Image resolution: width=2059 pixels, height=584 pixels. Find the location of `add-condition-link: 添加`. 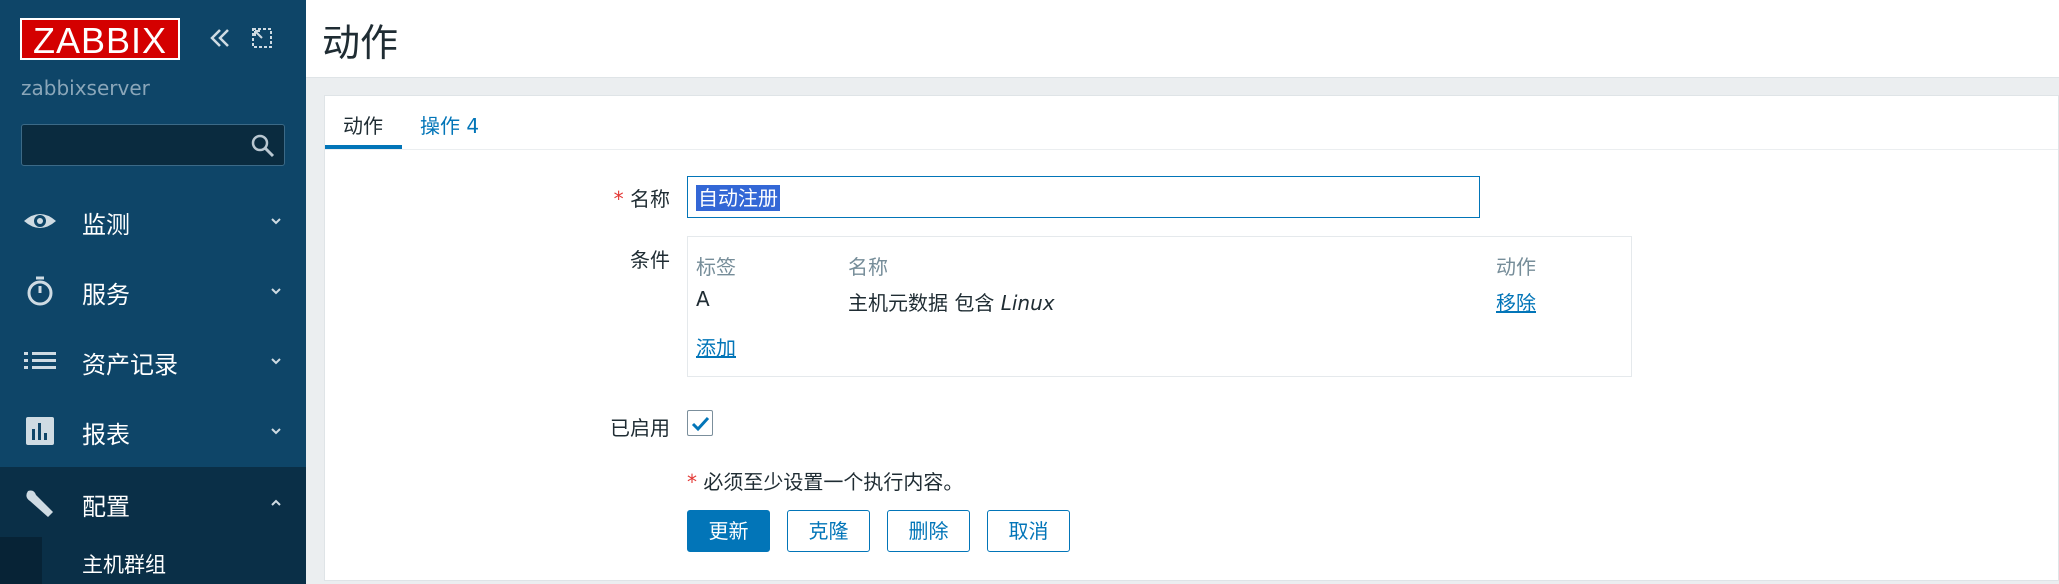

add-condition-link: 添加 is located at coordinates (716, 346).